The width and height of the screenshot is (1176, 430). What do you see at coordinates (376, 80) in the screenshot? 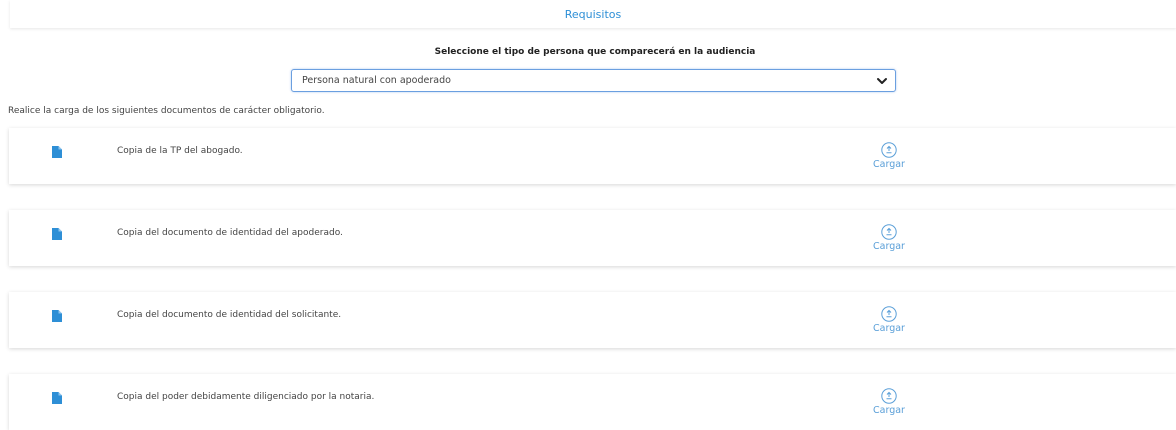
I see `person-type-selected-value: Persona natural con apoderado` at bounding box center [376, 80].